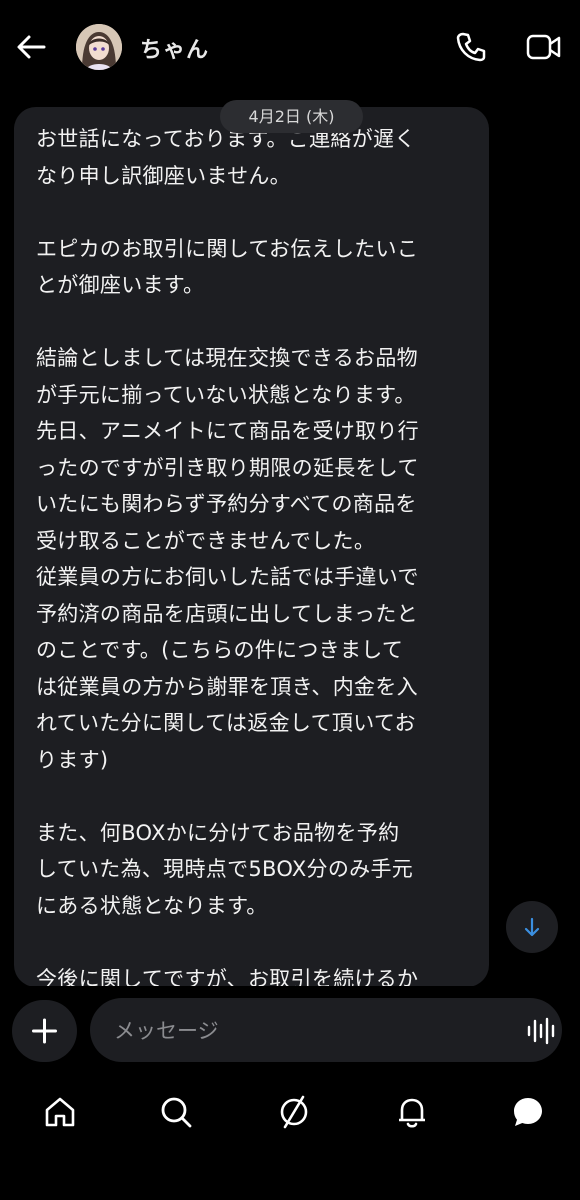 Image resolution: width=580 pixels, height=1200 pixels. What do you see at coordinates (326, 1030) in the screenshot?
I see `message-input: メッセージ` at bounding box center [326, 1030].